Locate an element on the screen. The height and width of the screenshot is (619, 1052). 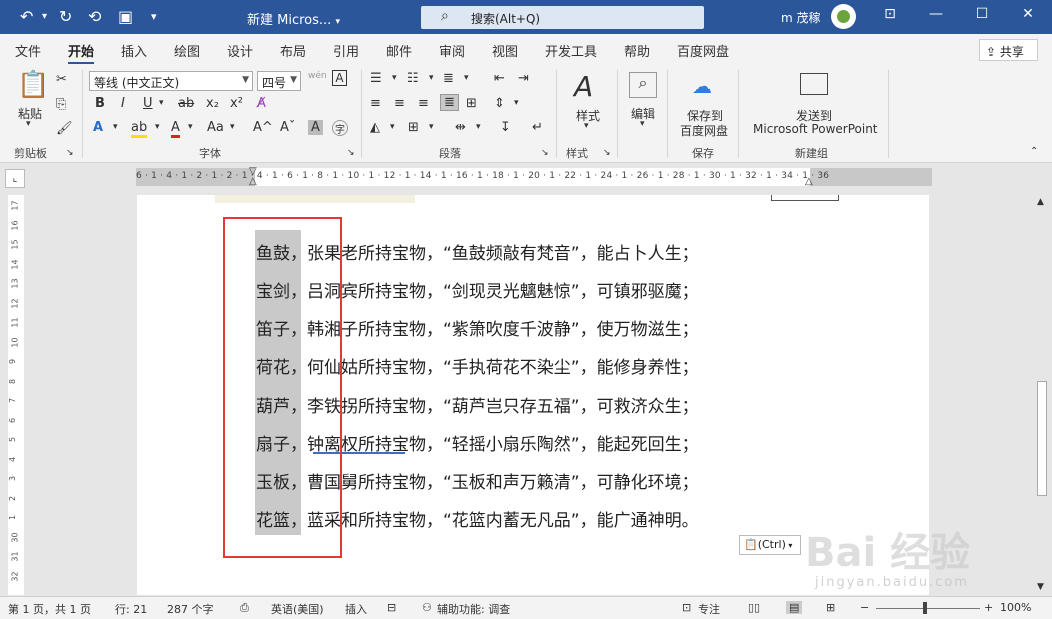
macro-icon: ⊟ is located at coordinates (391, 607).